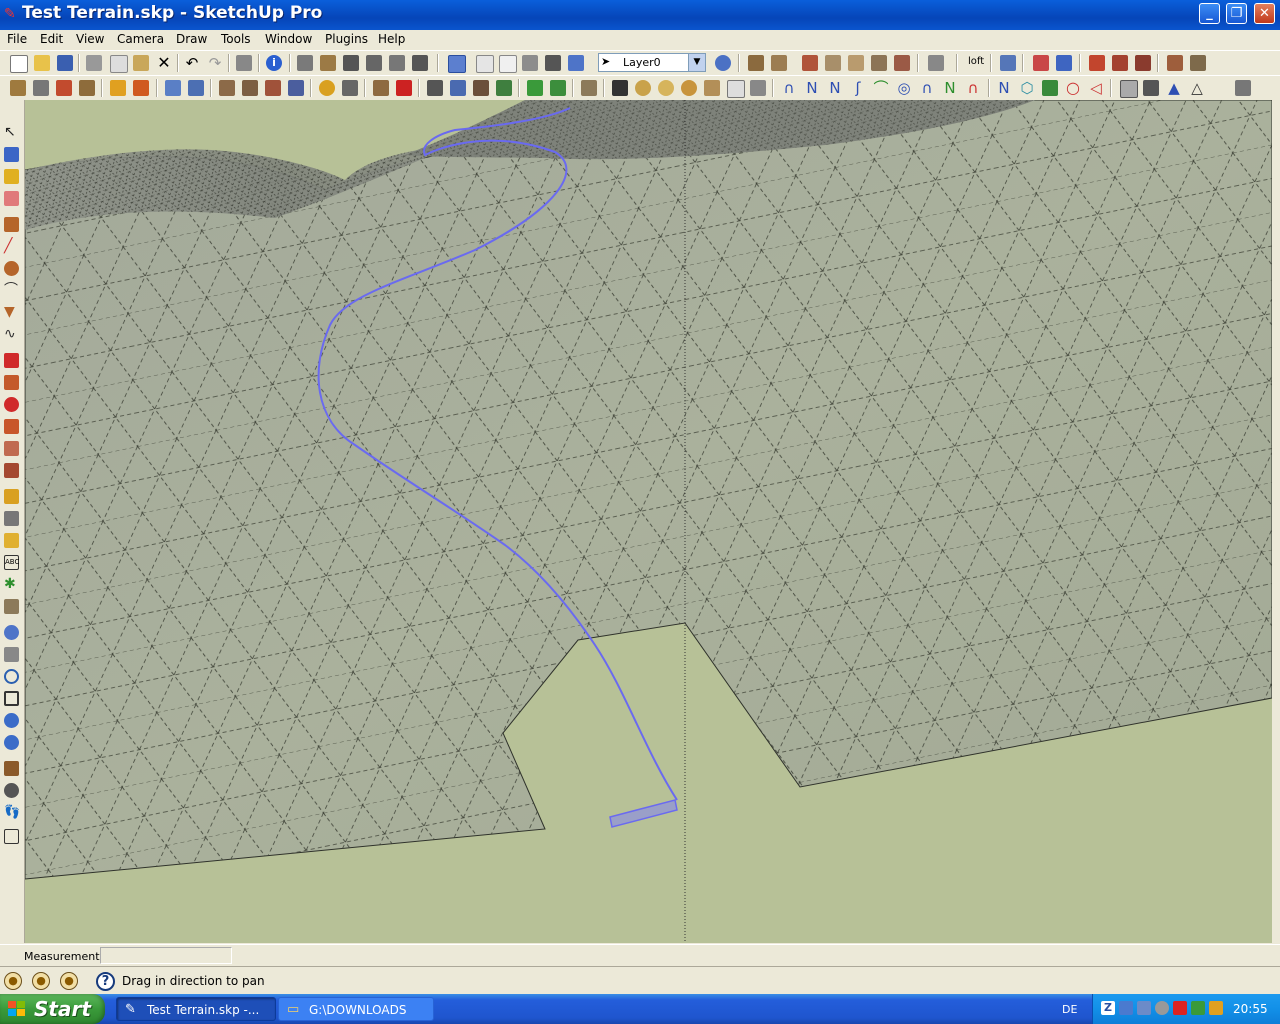 The image size is (1280, 1024). I want to click on scale-icon, so click(11, 448).